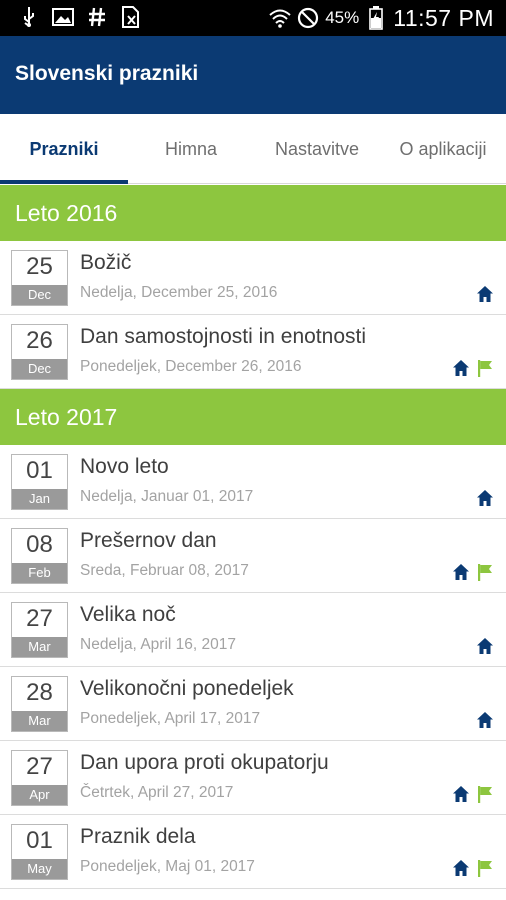  Describe the element at coordinates (443, 17) in the screenshot. I see `clock: 11:57 PM` at that location.